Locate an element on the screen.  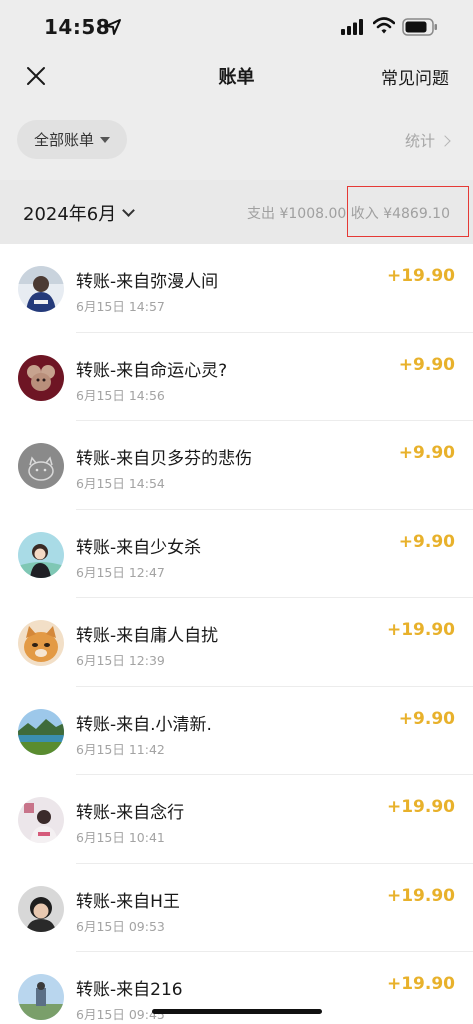
transaction-date: 6月15日 14:56 is located at coordinates (120, 395).